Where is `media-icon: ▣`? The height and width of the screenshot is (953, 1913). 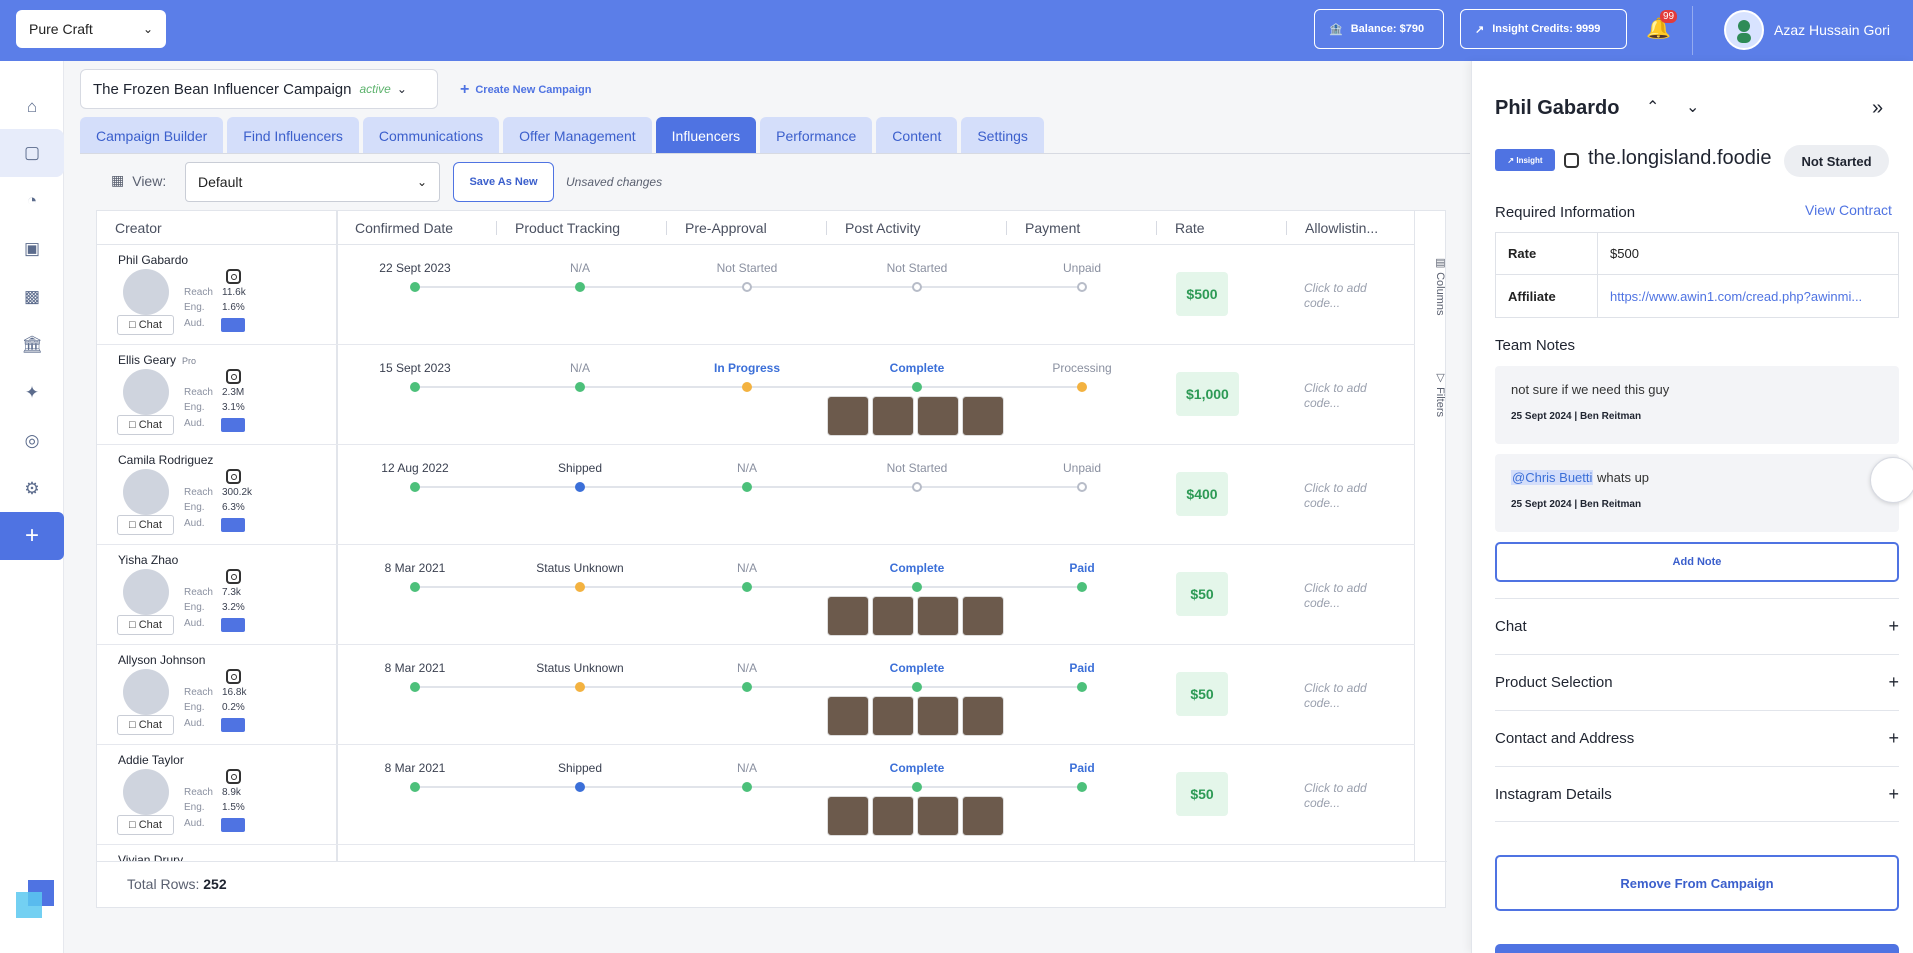
media-icon: ▣ is located at coordinates (32, 249).